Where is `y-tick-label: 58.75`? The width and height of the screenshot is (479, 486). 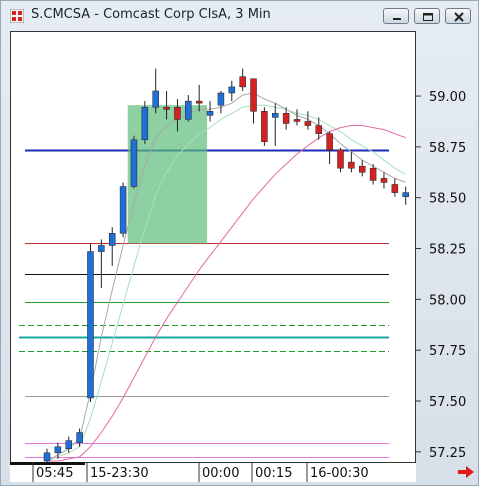
y-tick-label: 58.75 is located at coordinates (447, 148).